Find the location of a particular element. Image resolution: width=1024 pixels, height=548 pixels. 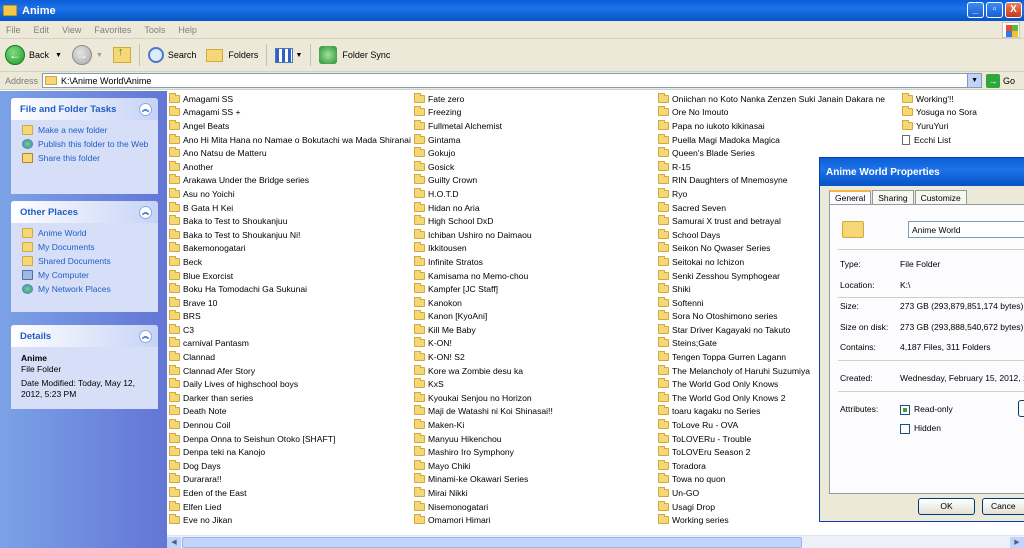

folder-item: Denpa Onna to Seishun Otoko [SHAFT] is located at coordinates (290, 439).